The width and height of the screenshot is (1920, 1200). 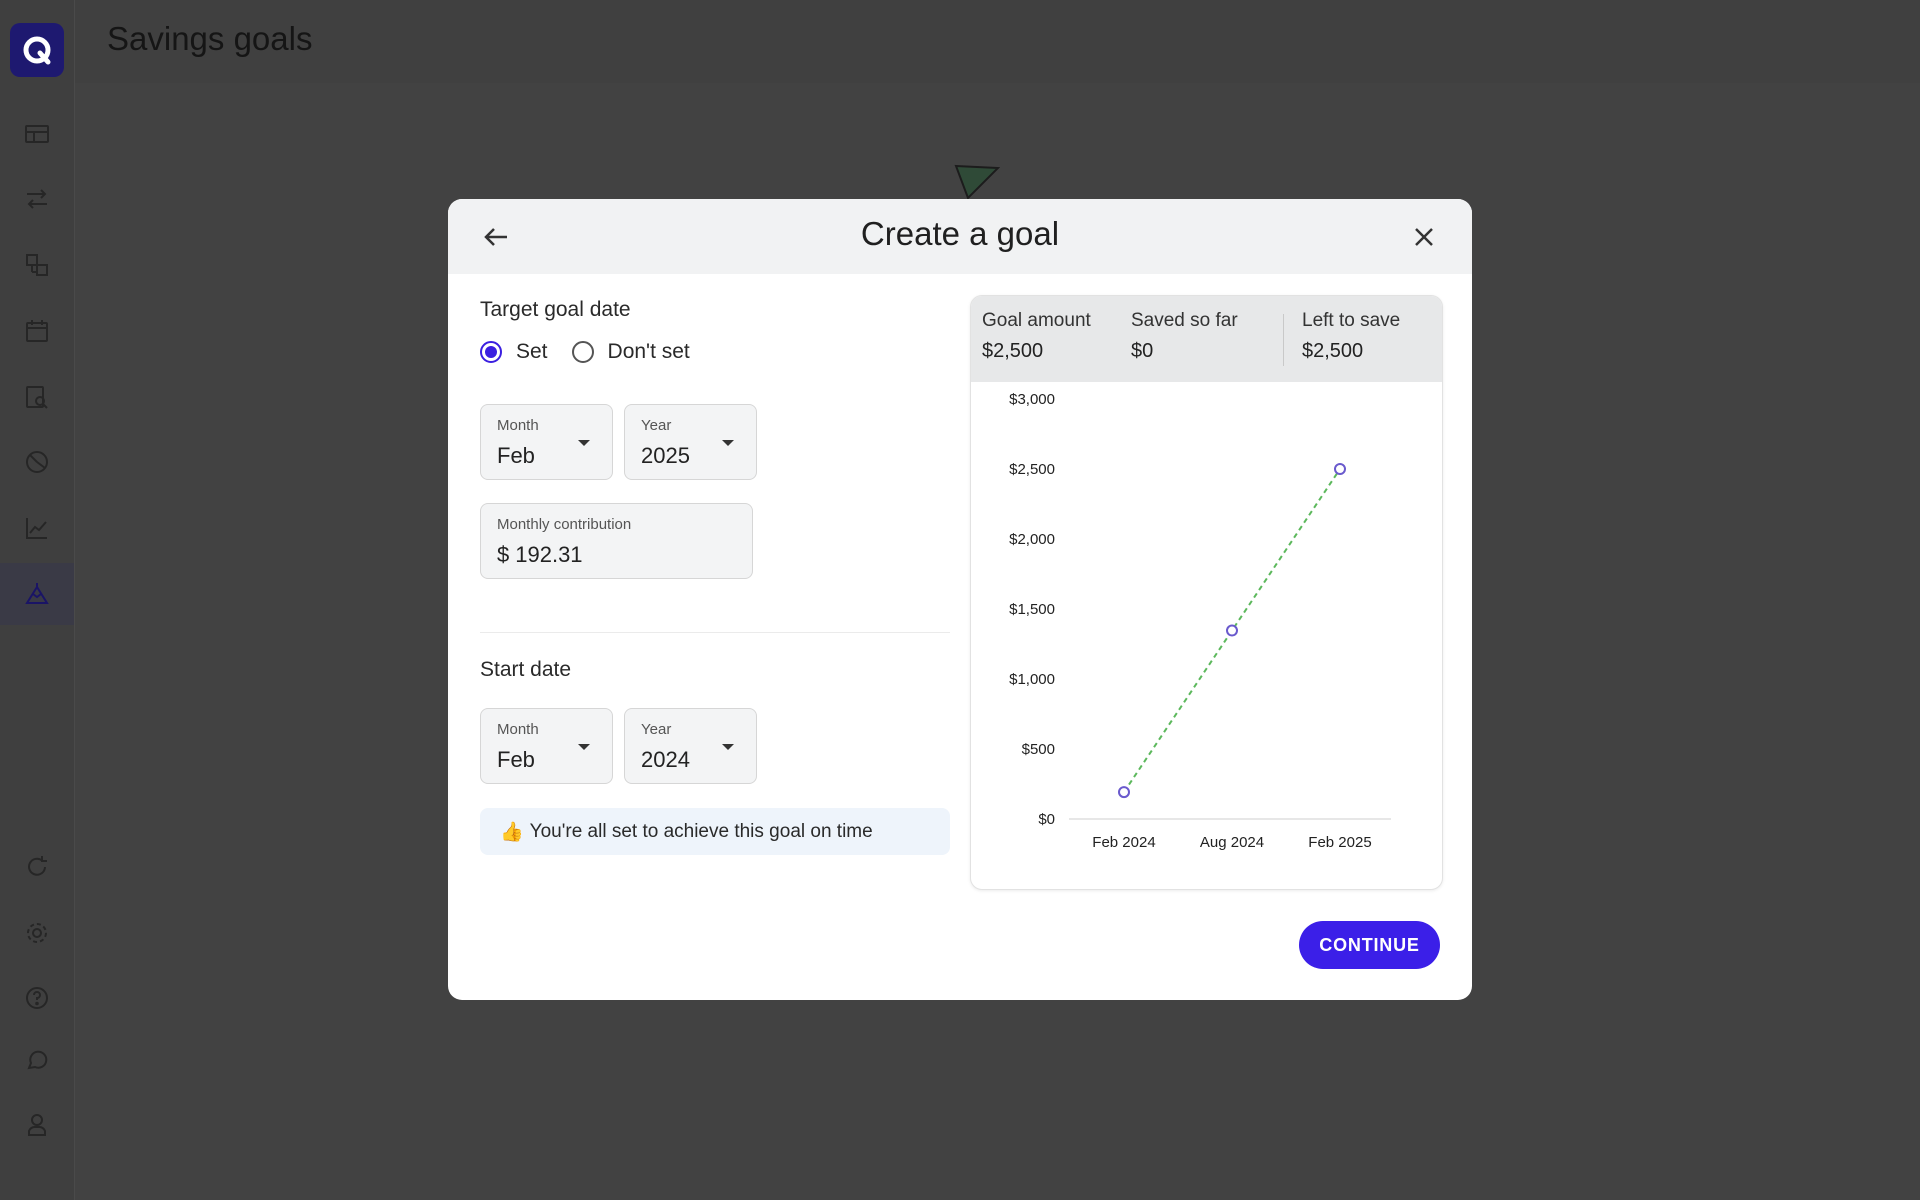 What do you see at coordinates (512, 832) in the screenshot?
I see `thumbs-up-icon: 👍` at bounding box center [512, 832].